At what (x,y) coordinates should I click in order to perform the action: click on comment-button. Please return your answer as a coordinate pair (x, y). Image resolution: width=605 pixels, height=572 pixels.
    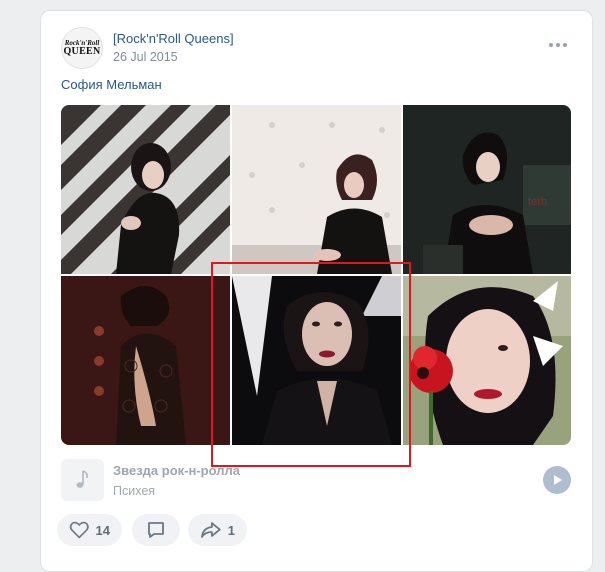
    Looking at the image, I should click on (156, 530).